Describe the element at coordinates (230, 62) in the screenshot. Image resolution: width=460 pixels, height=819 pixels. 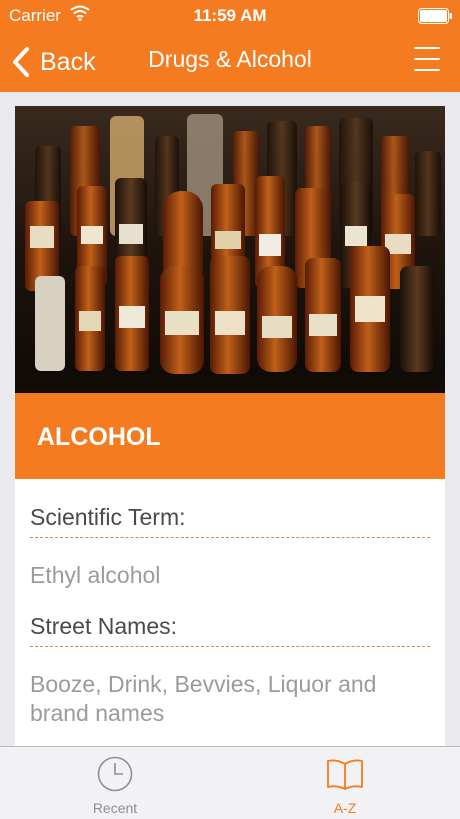
I see `navigation-bar: Back Drugs & Alcohol` at that location.